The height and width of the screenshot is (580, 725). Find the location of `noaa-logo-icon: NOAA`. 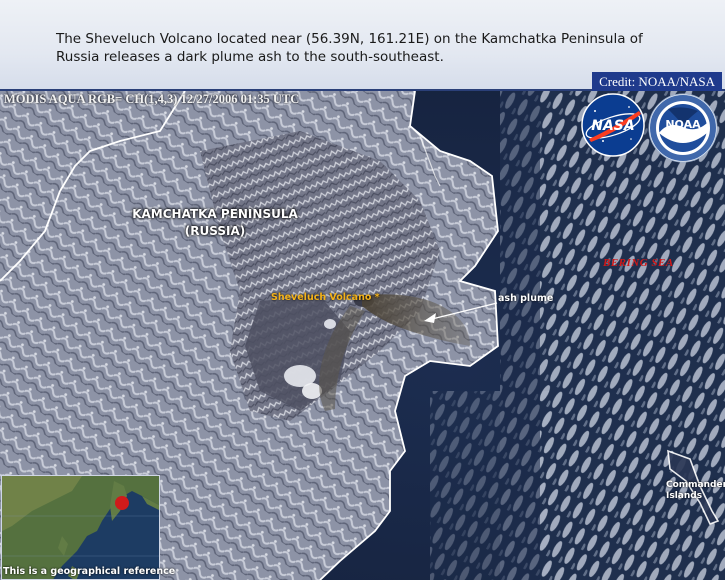

noaa-logo-icon: NOAA is located at coordinates (683, 128).